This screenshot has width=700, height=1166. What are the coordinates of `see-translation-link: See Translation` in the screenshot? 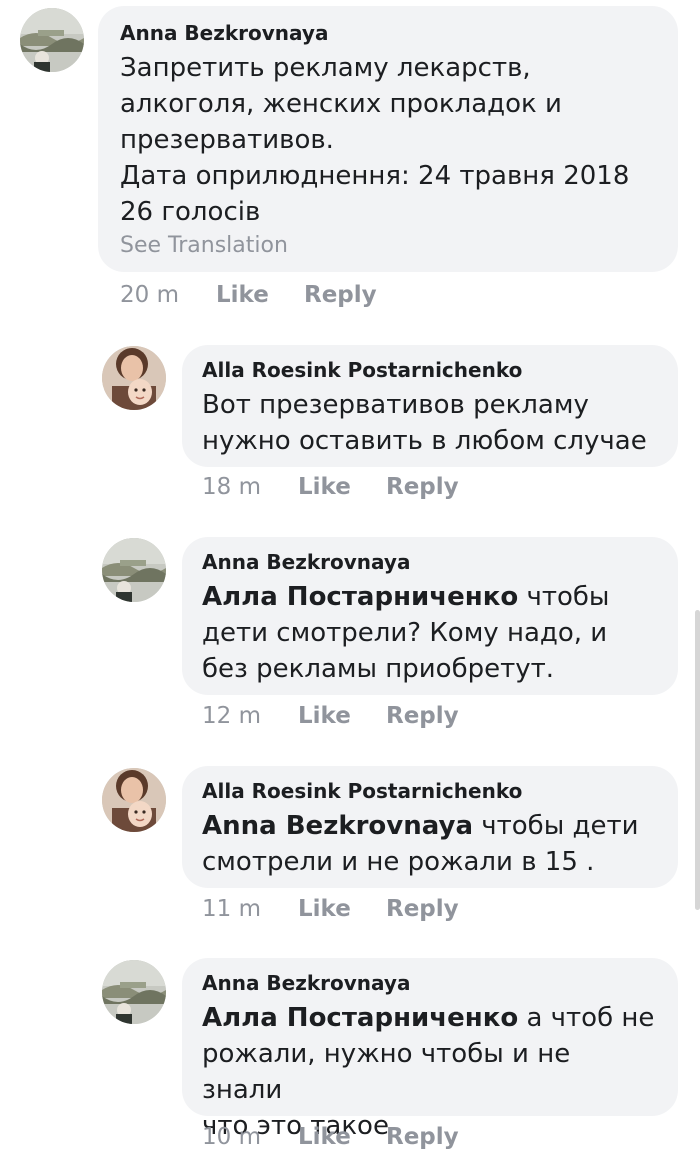 It's located at (388, 246).